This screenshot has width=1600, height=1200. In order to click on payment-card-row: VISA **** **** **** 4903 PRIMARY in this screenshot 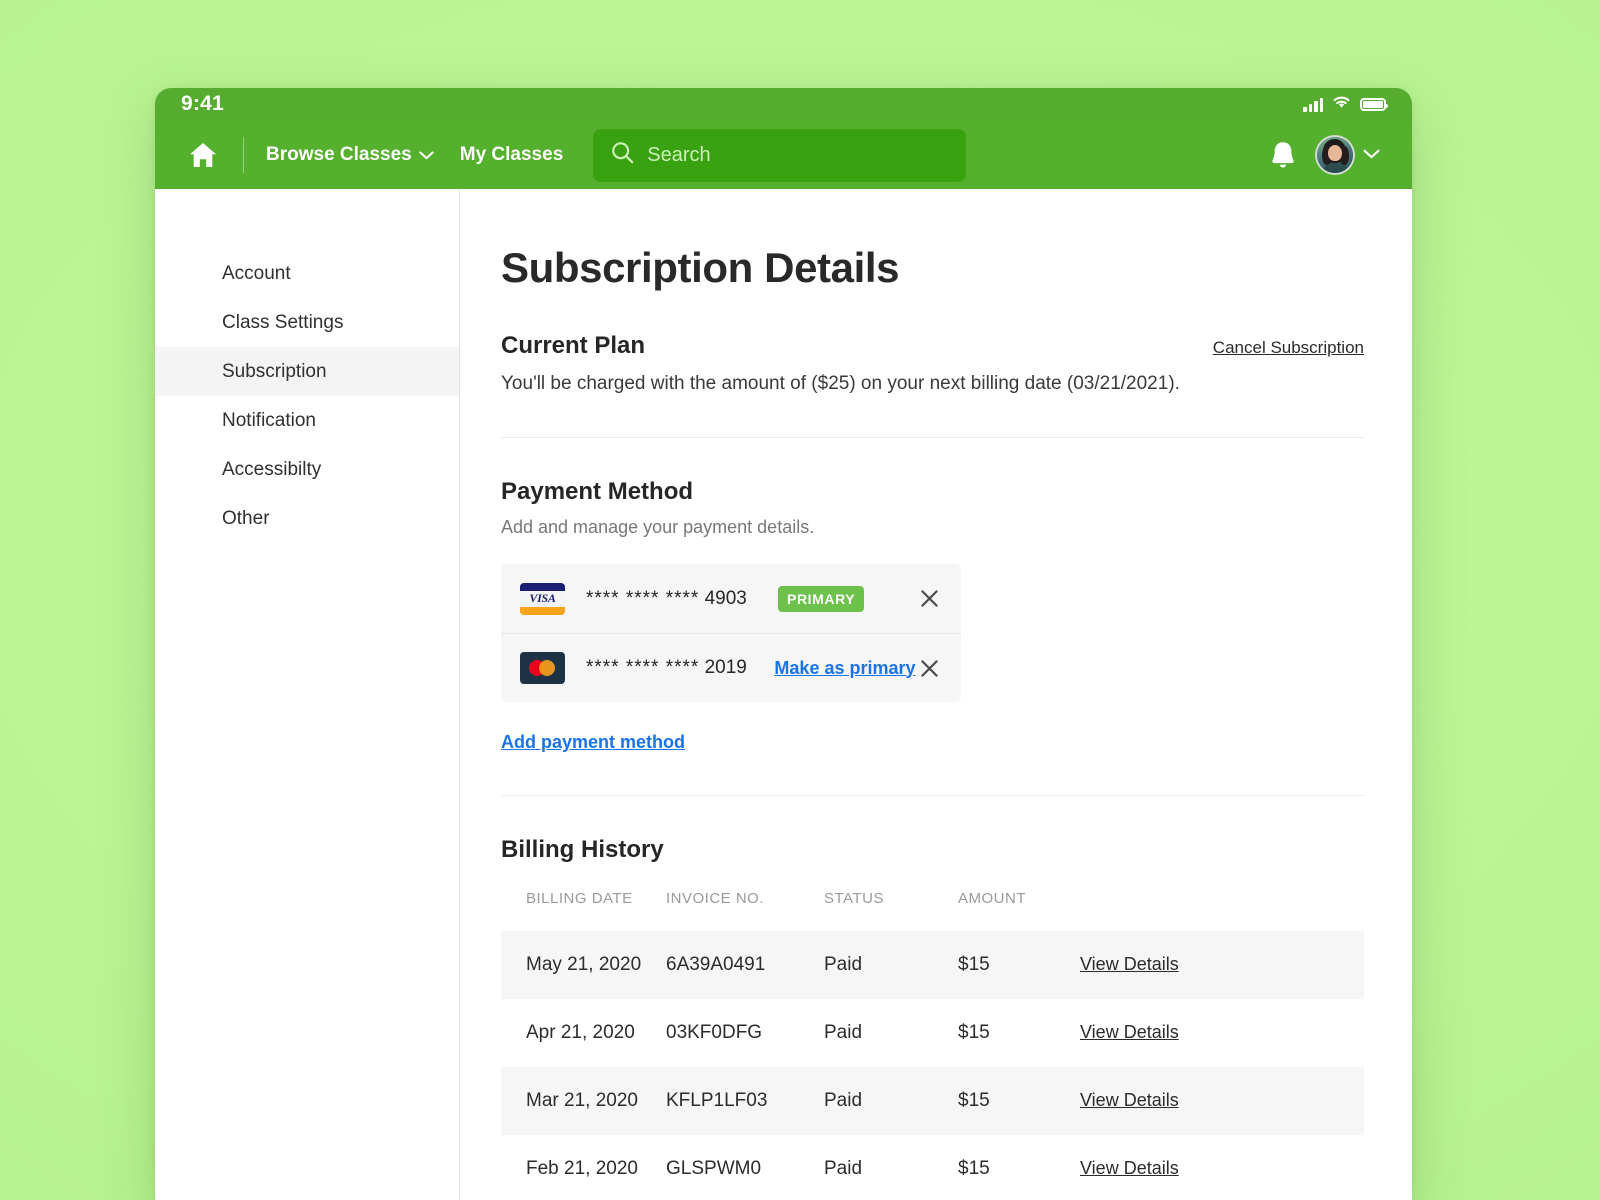, I will do `click(731, 598)`.